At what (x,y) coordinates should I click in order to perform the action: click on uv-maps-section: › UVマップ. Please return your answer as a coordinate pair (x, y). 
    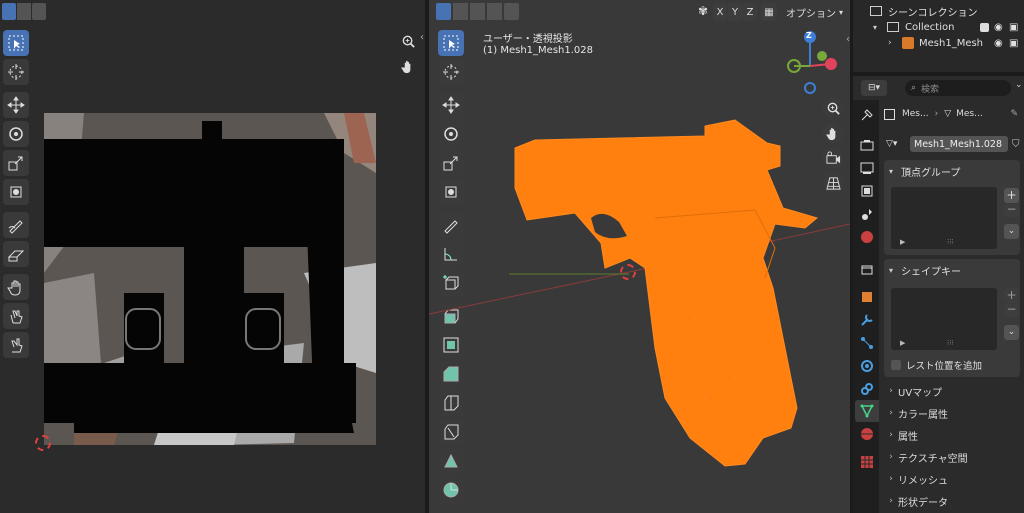
    Looking at the image, I should click on (952, 391).